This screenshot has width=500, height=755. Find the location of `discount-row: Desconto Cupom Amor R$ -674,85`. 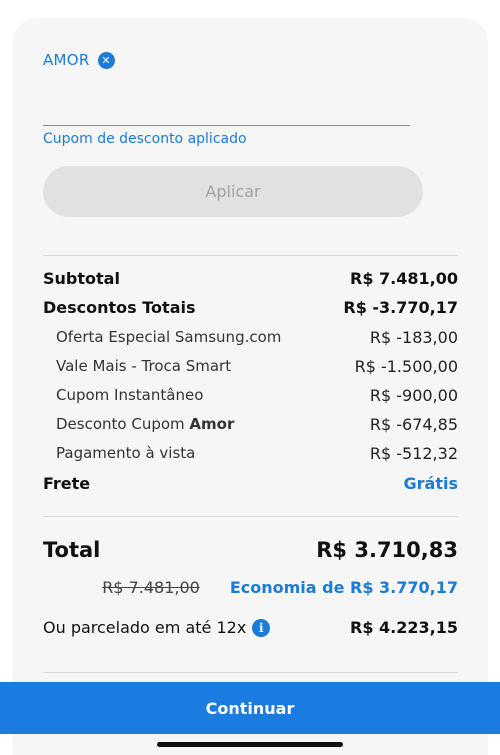

discount-row: Desconto Cupom Amor R$ -674,85 is located at coordinates (257, 424).